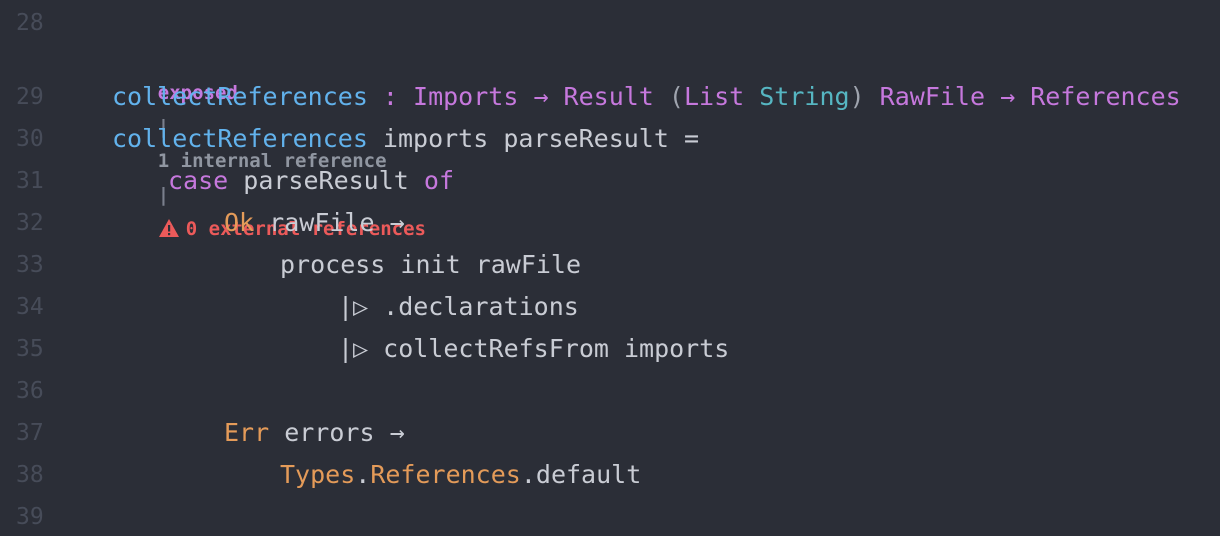 This screenshot has width=1220, height=536. Describe the element at coordinates (326, 180) in the screenshot. I see `code-plain: parseResult` at that location.